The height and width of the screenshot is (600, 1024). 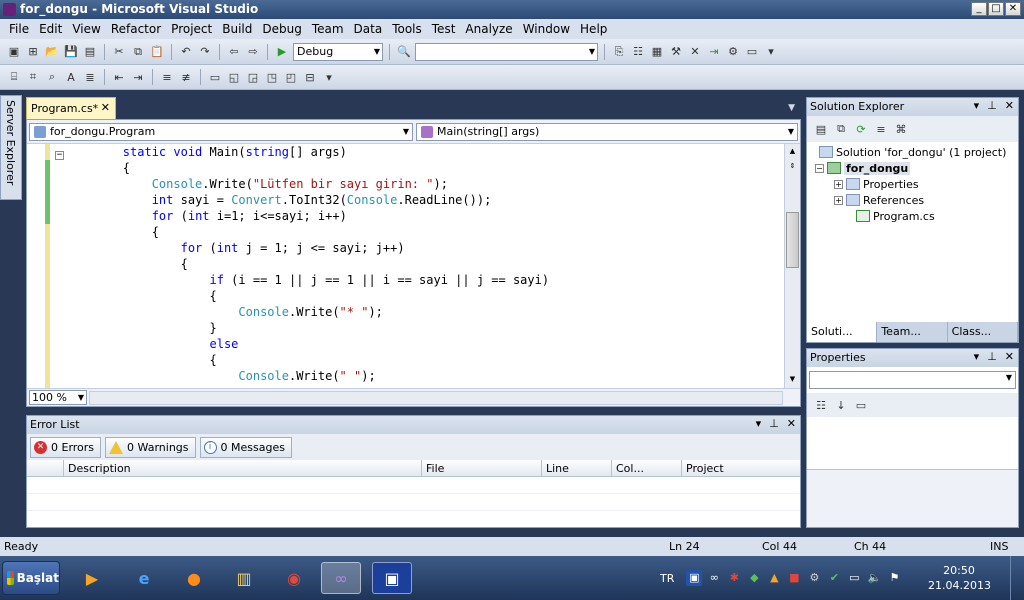 I want to click on properties-window-icon: ☷, so click(x=638, y=52).